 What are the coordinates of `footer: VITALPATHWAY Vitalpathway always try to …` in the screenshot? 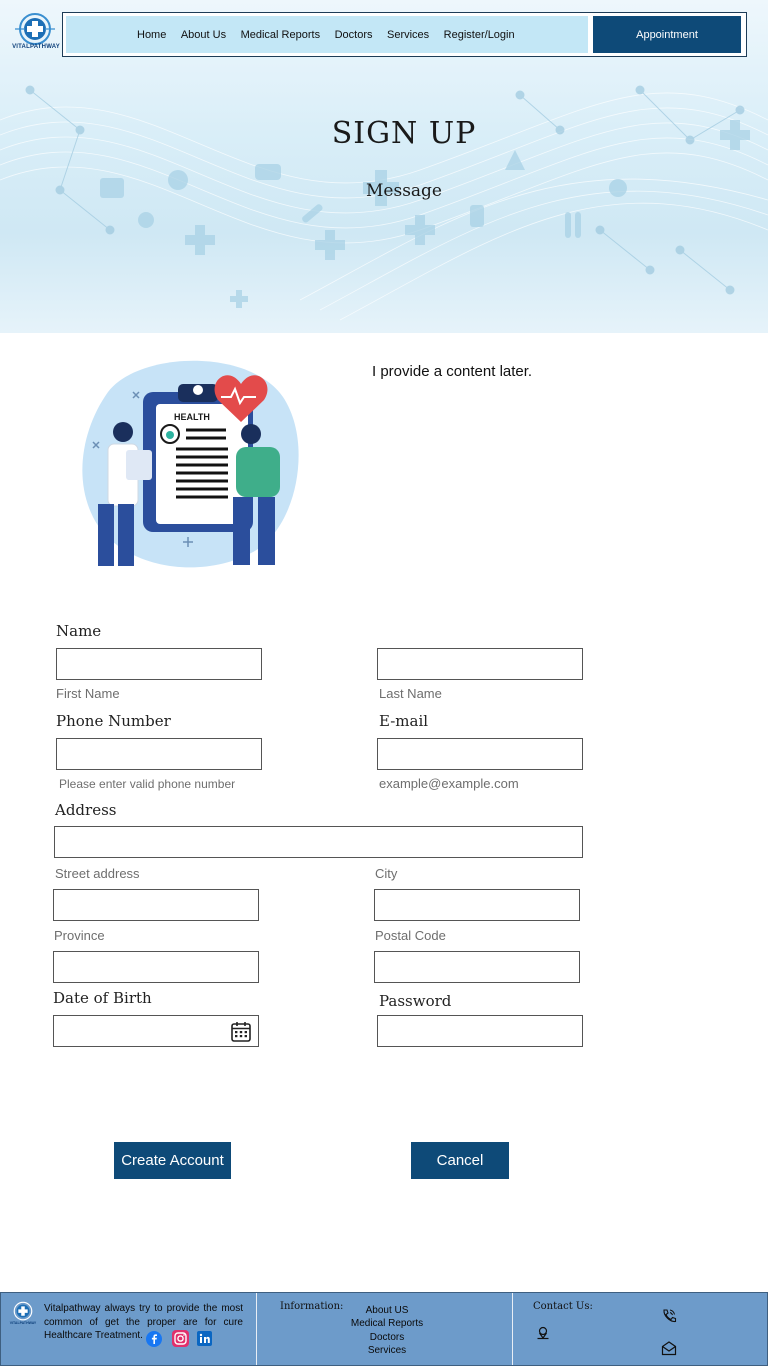 It's located at (384, 1329).